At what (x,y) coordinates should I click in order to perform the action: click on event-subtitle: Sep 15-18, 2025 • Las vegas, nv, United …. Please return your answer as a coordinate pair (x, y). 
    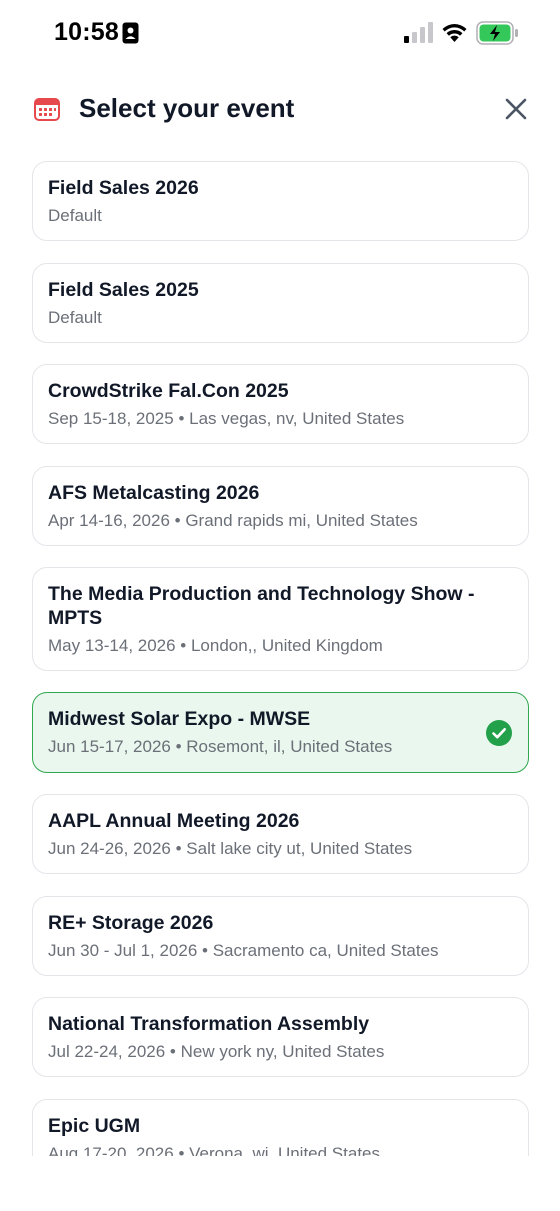
    Looking at the image, I should click on (226, 418).